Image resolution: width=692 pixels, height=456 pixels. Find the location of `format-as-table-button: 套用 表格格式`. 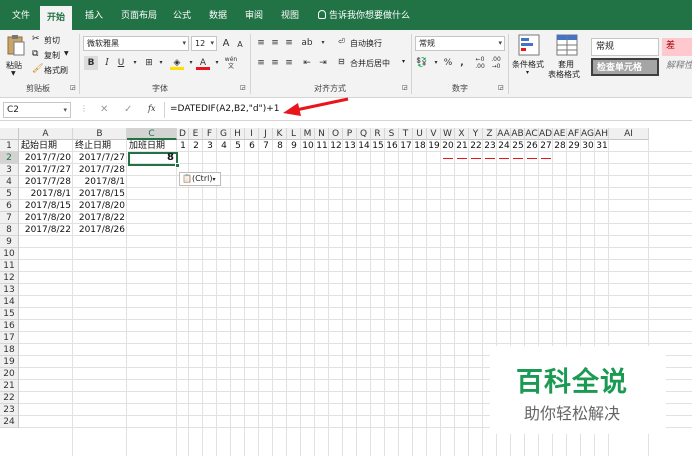

format-as-table-button: 套用 表格格式 is located at coordinates (567, 57).